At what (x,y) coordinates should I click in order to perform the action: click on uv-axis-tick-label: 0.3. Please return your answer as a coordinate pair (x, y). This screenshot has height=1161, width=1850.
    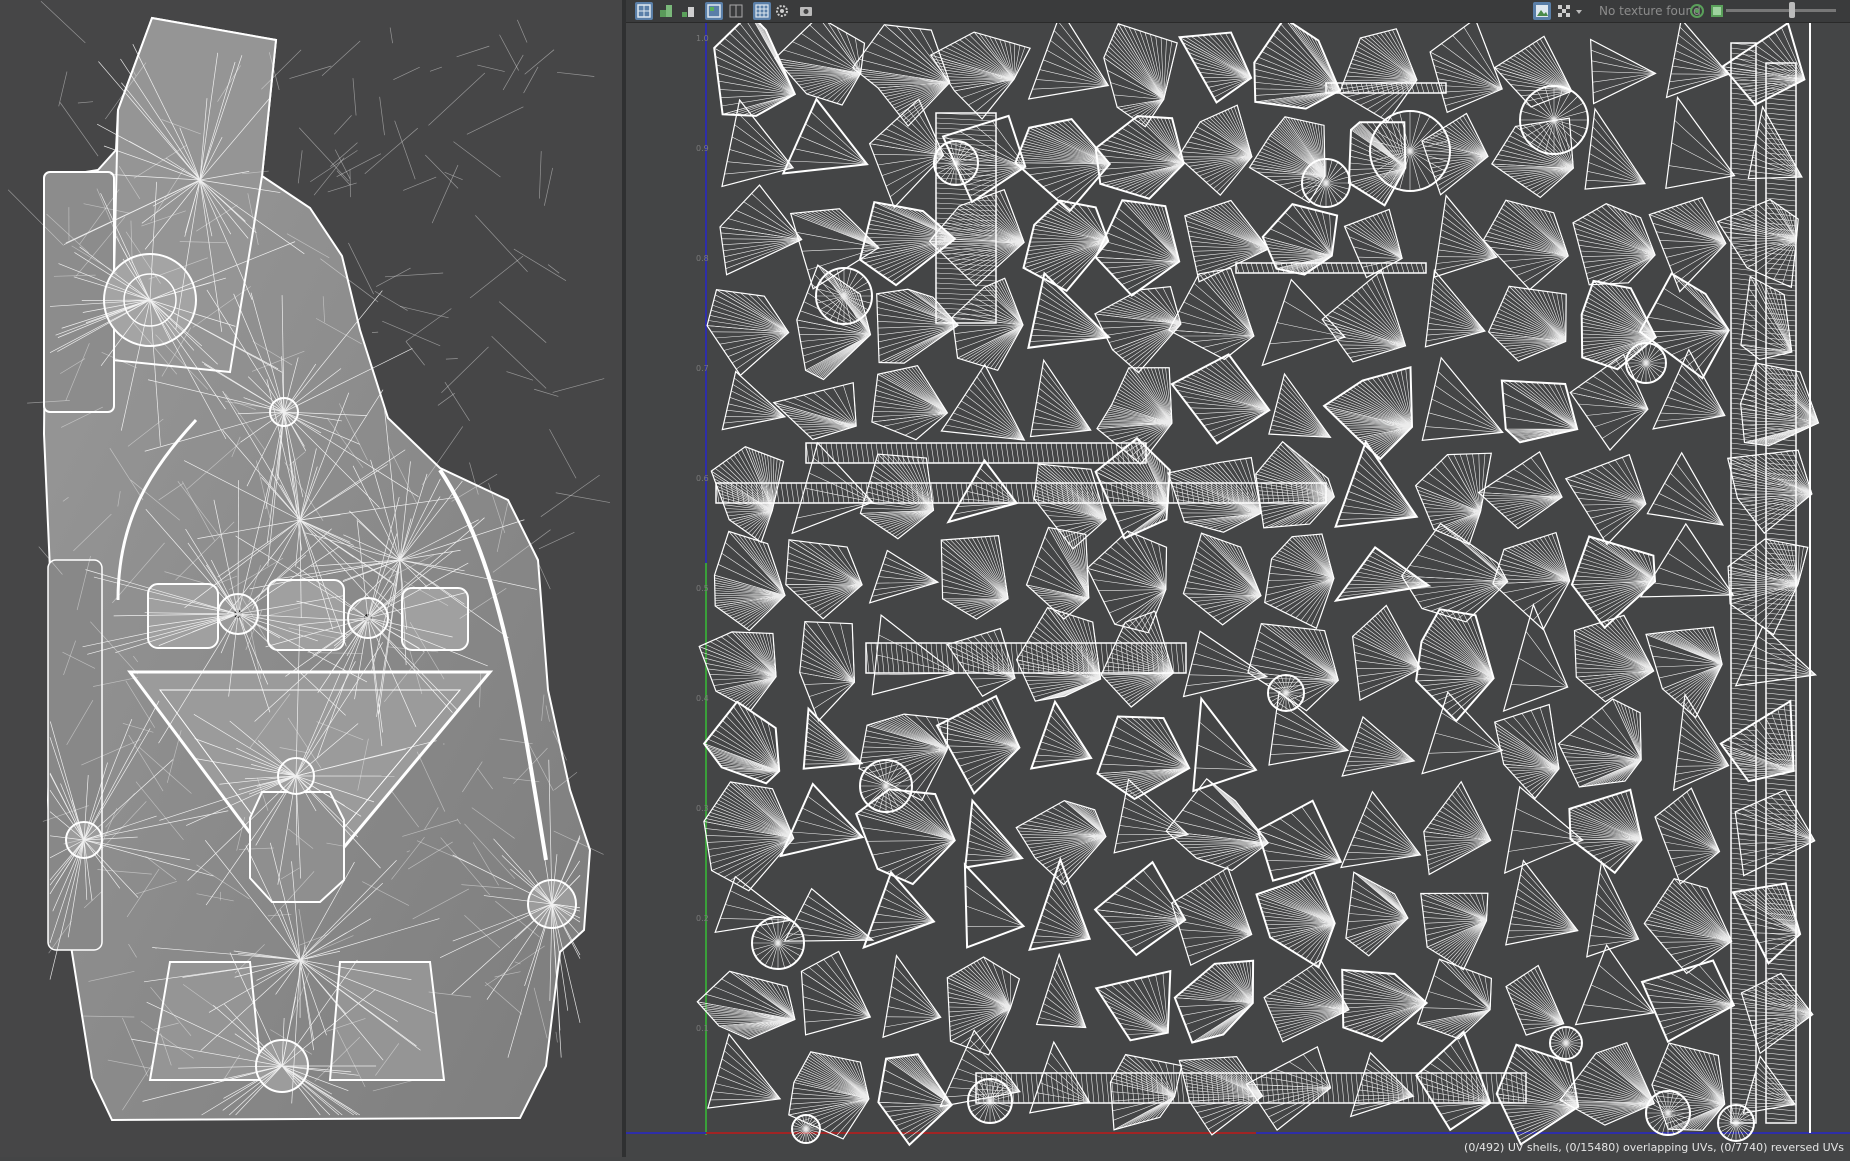
    Looking at the image, I should click on (702, 808).